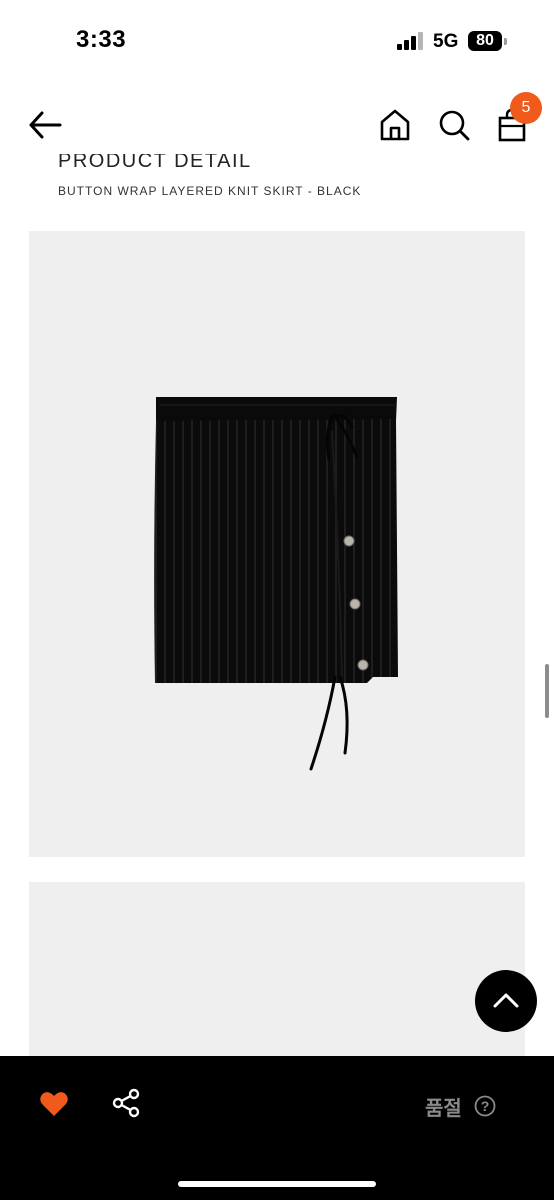 This screenshot has width=554, height=1200. Describe the element at coordinates (526, 108) in the screenshot. I see `cart-count-badge: 5` at that location.